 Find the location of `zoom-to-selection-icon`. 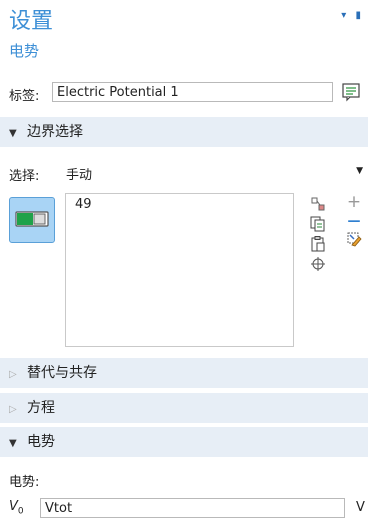

zoom-to-selection-icon is located at coordinates (318, 264).